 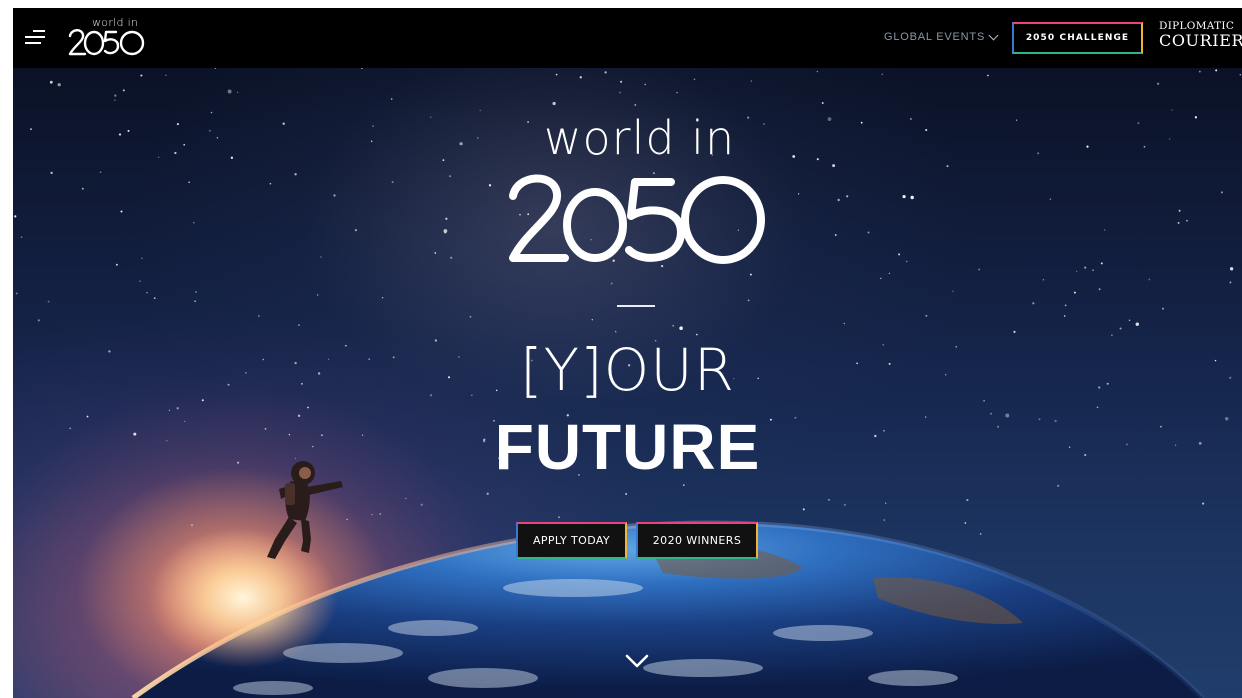 I want to click on 2020-winners-label: 2020 WINNERS, so click(x=697, y=540).